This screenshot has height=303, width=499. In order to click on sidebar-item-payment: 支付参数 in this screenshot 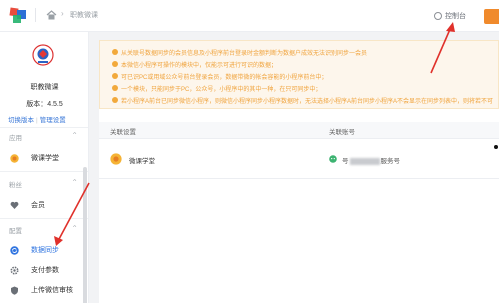, I will do `click(44, 270)`.